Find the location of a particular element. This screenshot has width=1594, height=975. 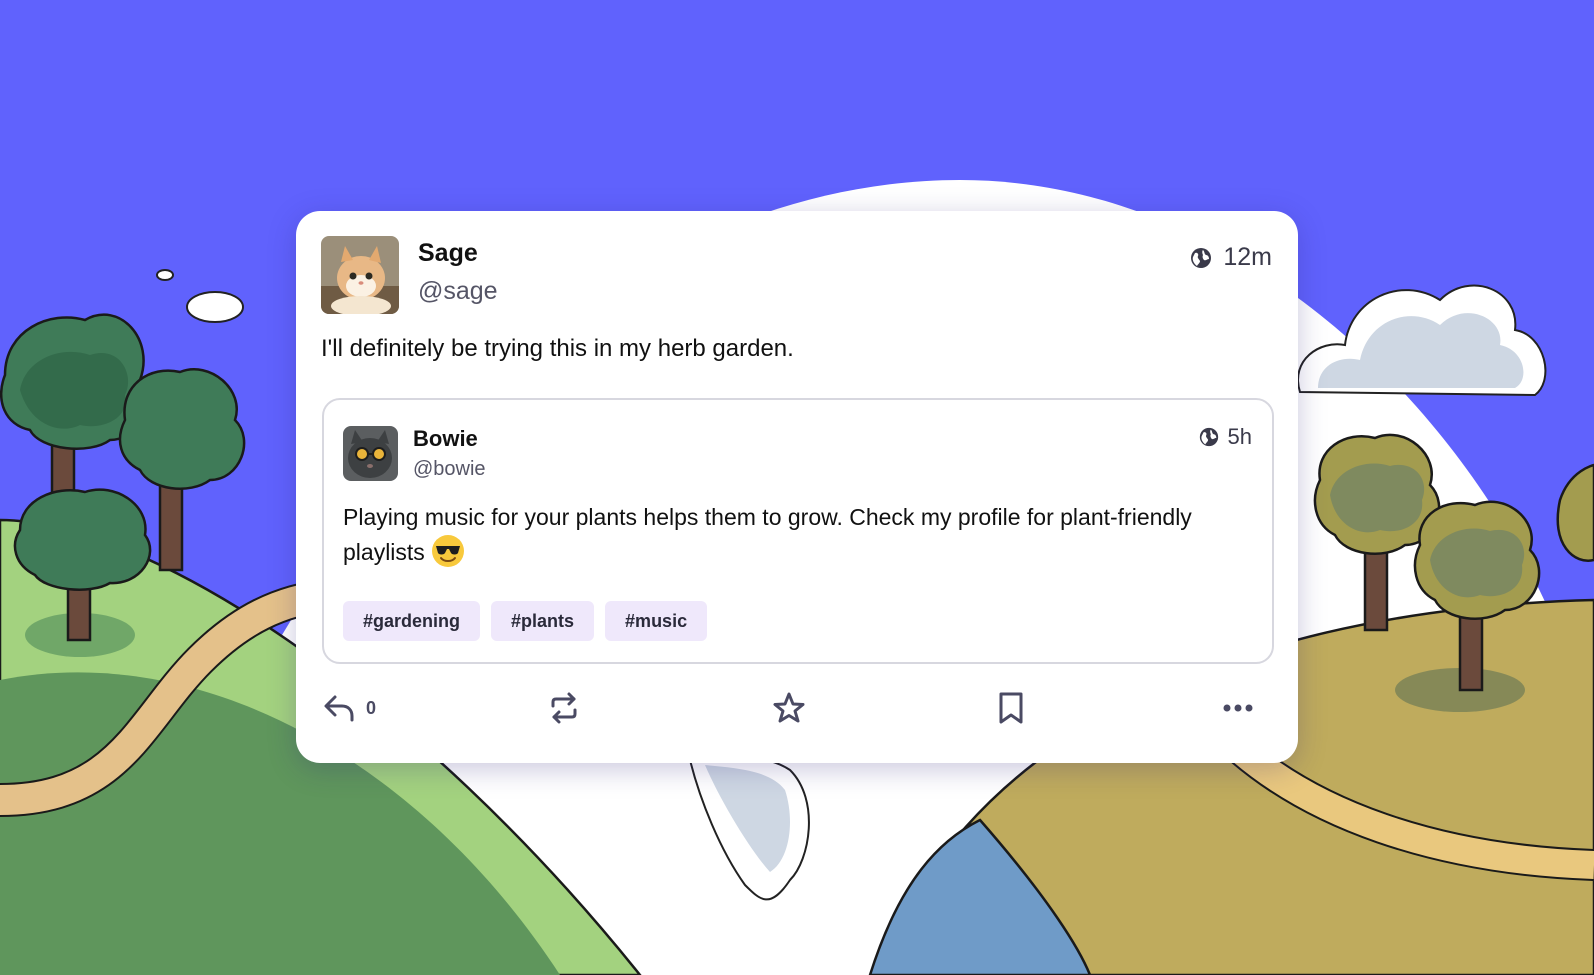

quote-meta: 5h is located at coordinates (1225, 437).